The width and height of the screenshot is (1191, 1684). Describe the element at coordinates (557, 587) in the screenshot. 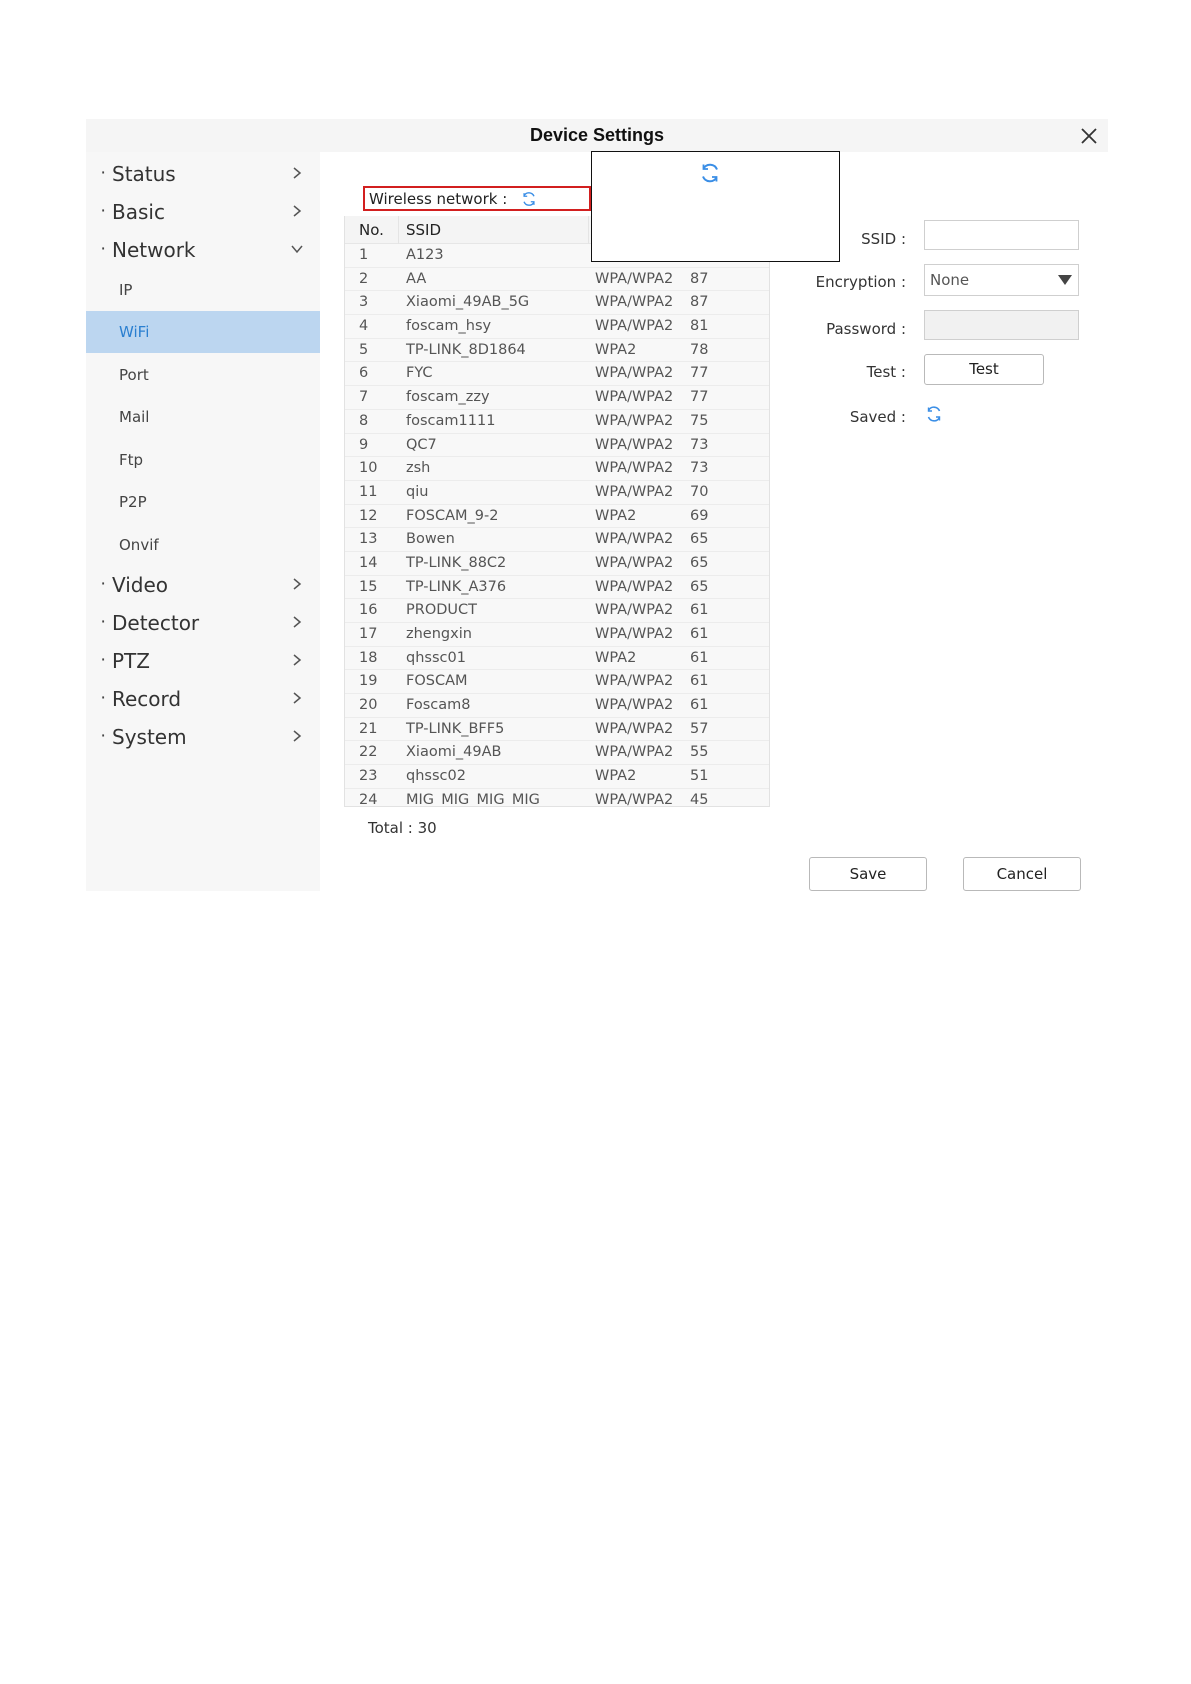

I see `table-row: 15 TP-LINK_A376 WPA/WPA2 65` at that location.